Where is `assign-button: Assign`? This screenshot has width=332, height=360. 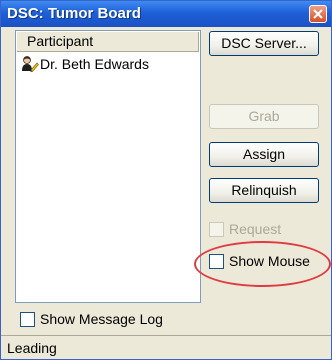 assign-button: Assign is located at coordinates (264, 154).